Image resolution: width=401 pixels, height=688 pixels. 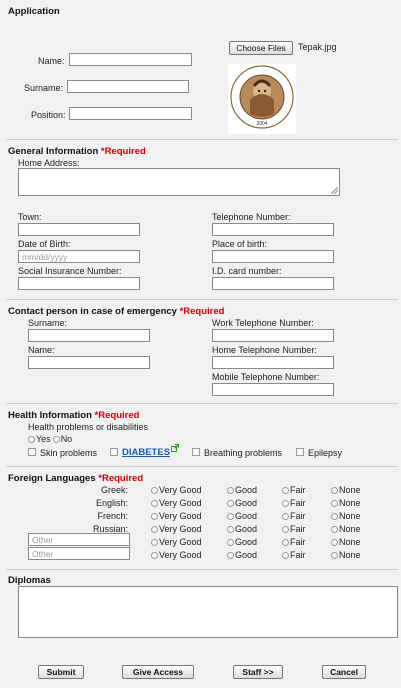 What do you see at coordinates (92, 311) in the screenshot?
I see `emergency-title: Contact person in case of emergency` at bounding box center [92, 311].